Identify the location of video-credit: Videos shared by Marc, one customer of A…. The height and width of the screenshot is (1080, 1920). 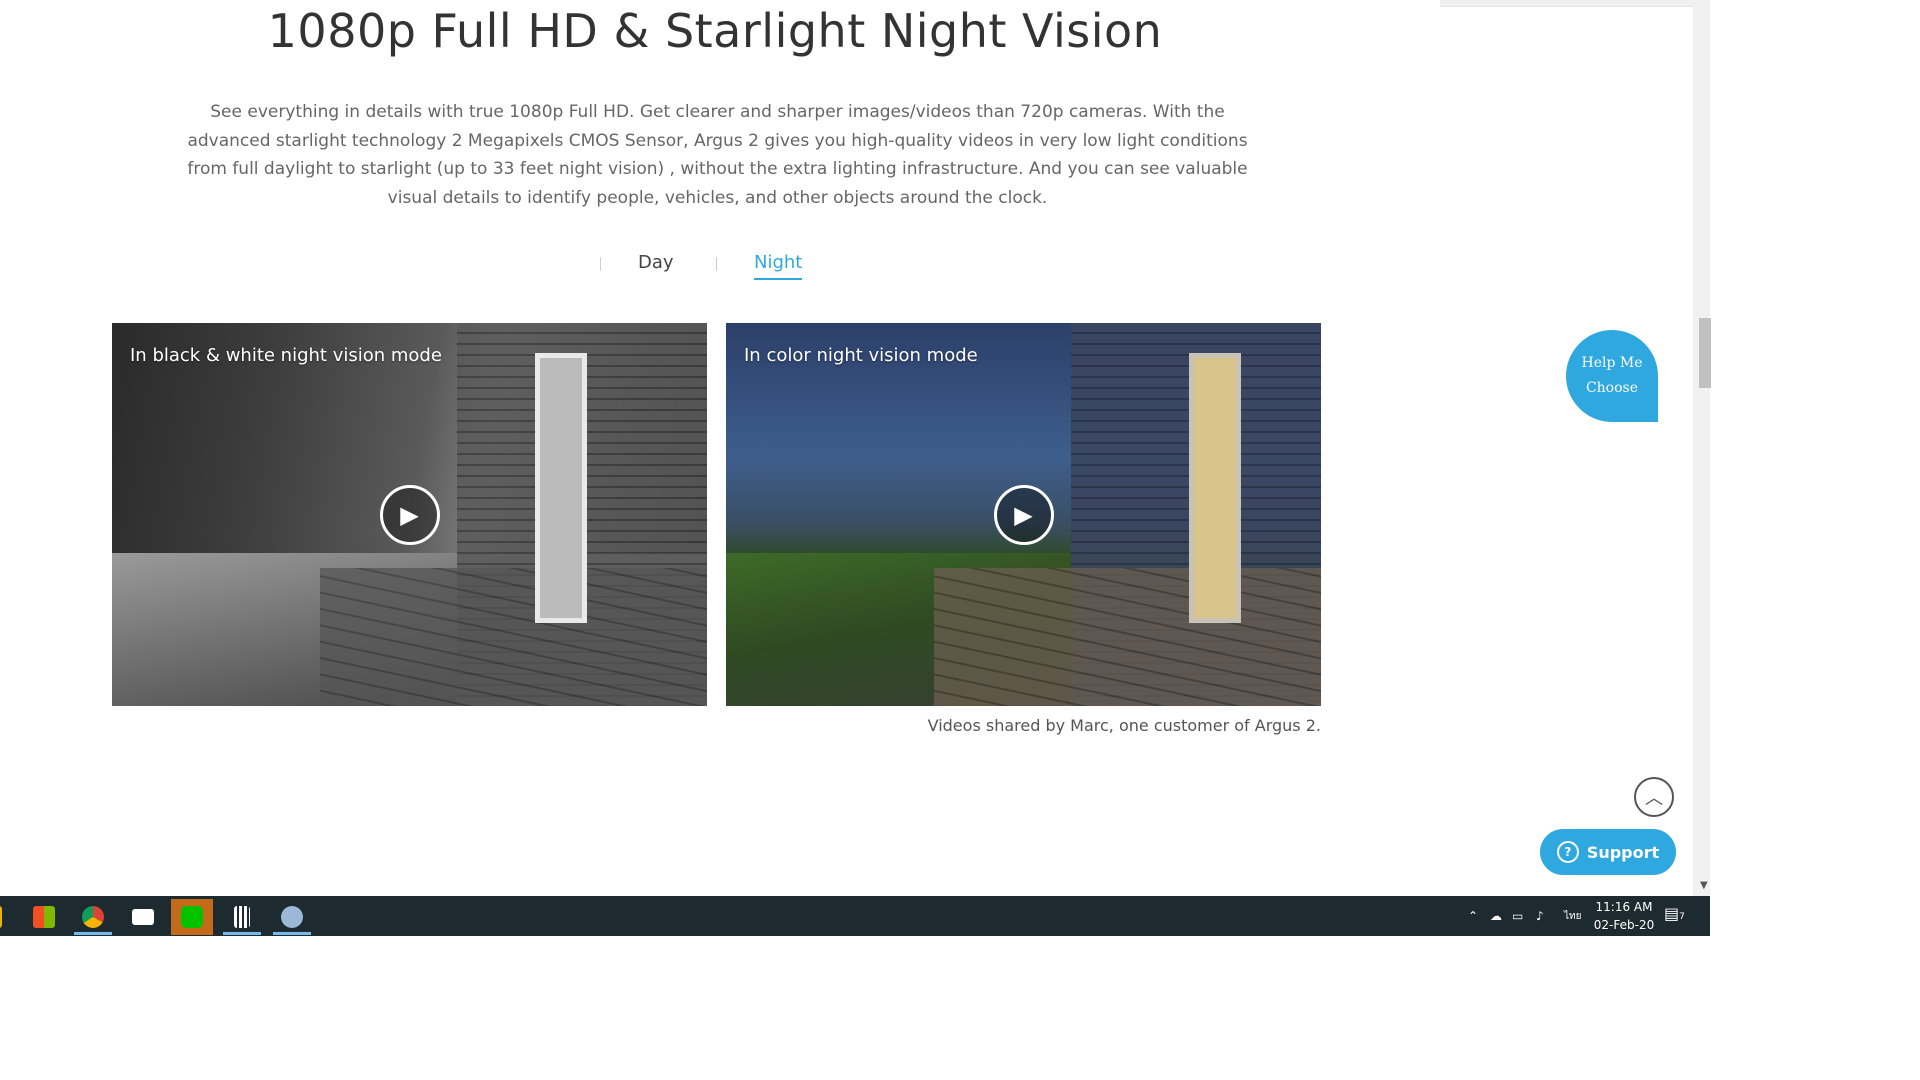
(1124, 725).